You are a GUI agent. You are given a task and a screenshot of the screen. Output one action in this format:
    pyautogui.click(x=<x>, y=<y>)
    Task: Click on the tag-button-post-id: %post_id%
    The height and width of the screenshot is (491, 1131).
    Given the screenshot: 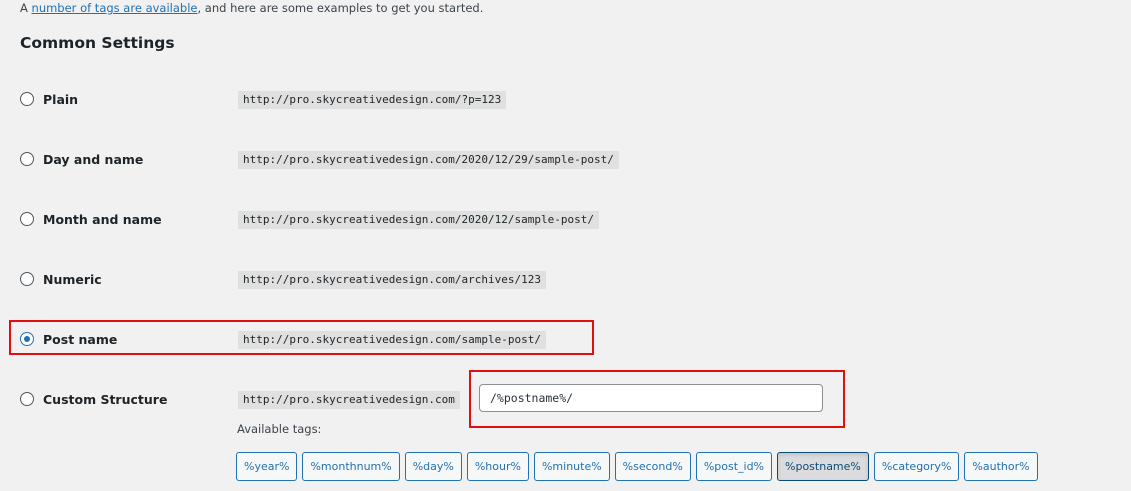 What is the action you would take?
    pyautogui.click(x=734, y=466)
    